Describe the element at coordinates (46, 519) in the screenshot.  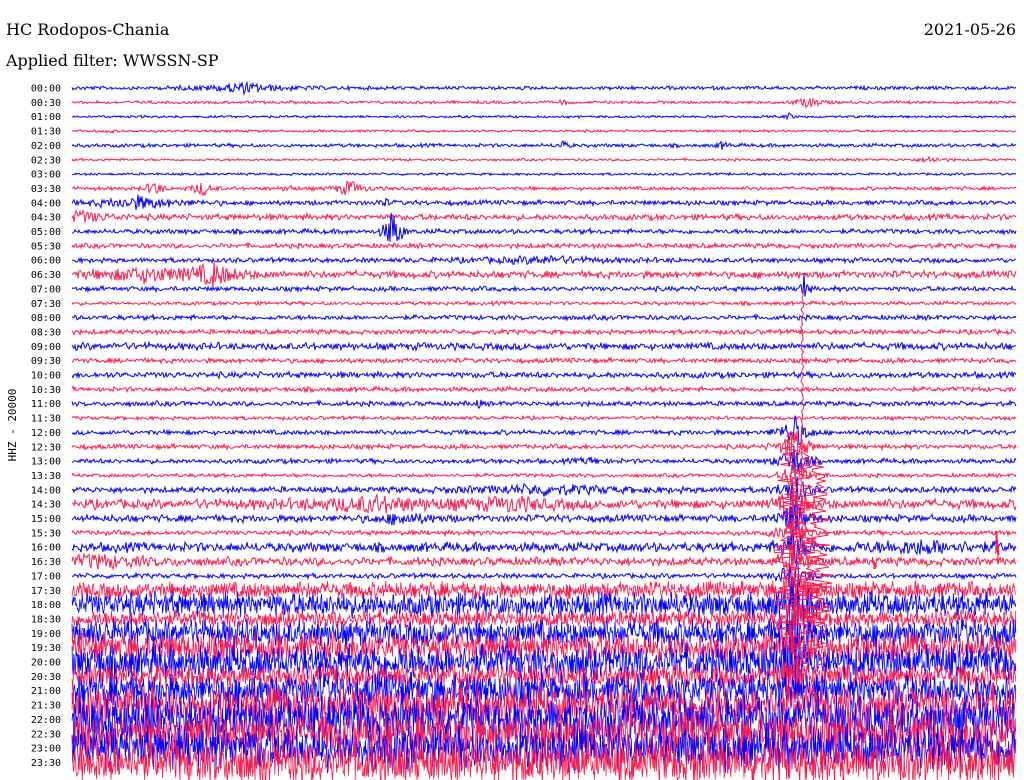
I see `row-label: 15:00` at that location.